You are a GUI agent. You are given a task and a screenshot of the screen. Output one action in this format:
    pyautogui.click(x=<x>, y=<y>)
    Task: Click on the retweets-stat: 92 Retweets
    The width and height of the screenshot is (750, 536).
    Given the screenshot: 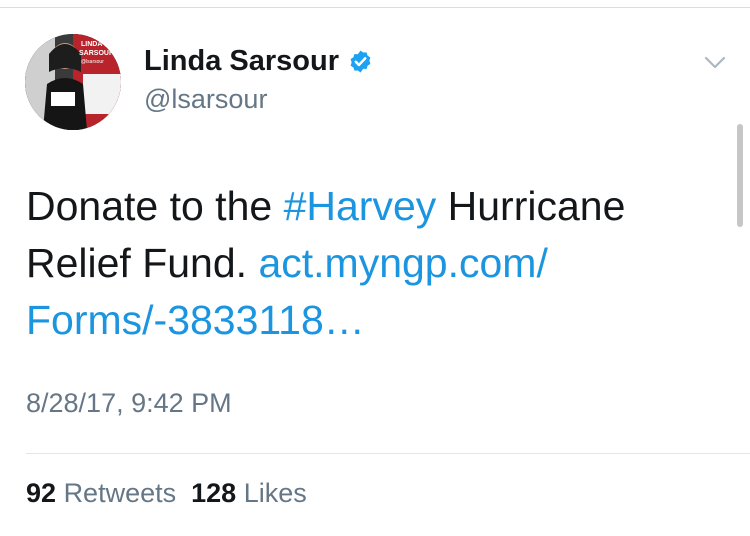 What is the action you would take?
    pyautogui.click(x=101, y=493)
    